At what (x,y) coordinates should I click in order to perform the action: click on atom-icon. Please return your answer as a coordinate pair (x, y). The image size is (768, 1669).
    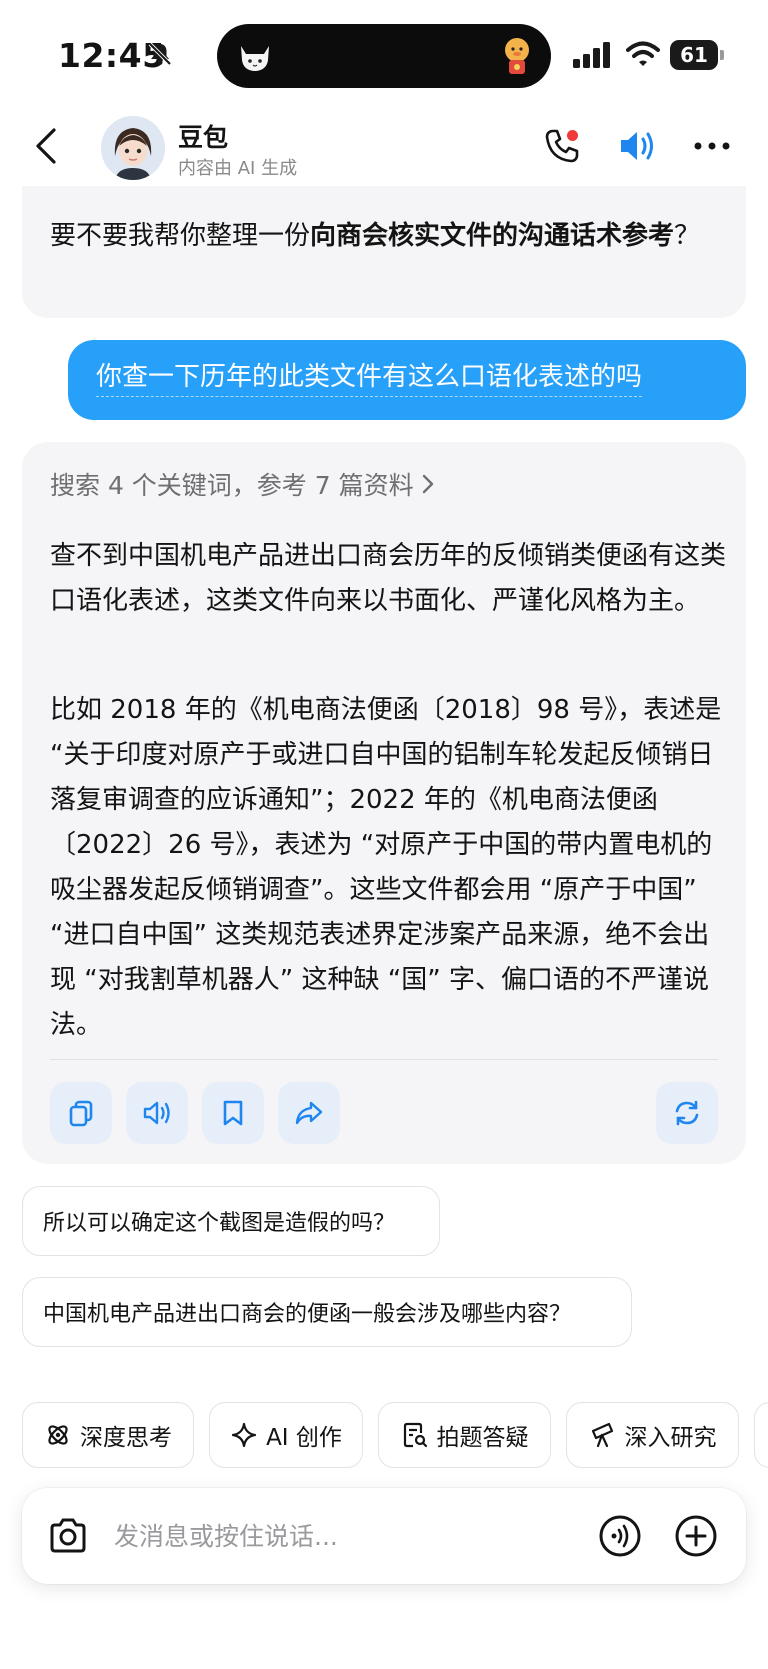
    Looking at the image, I should click on (58, 1435).